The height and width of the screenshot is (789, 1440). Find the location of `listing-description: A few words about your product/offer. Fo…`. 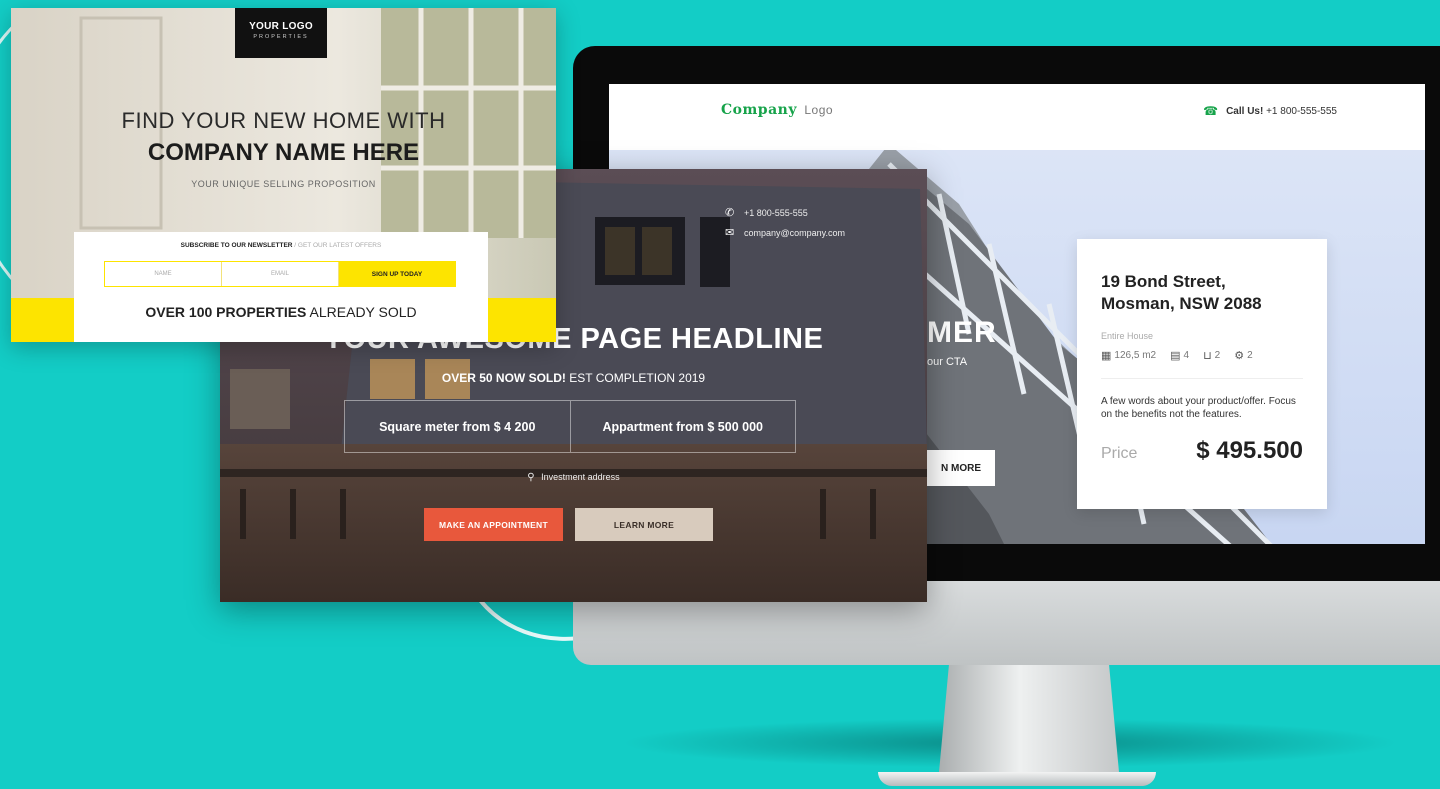

listing-description: A few words about your product/offer. Fo… is located at coordinates (1198, 408).